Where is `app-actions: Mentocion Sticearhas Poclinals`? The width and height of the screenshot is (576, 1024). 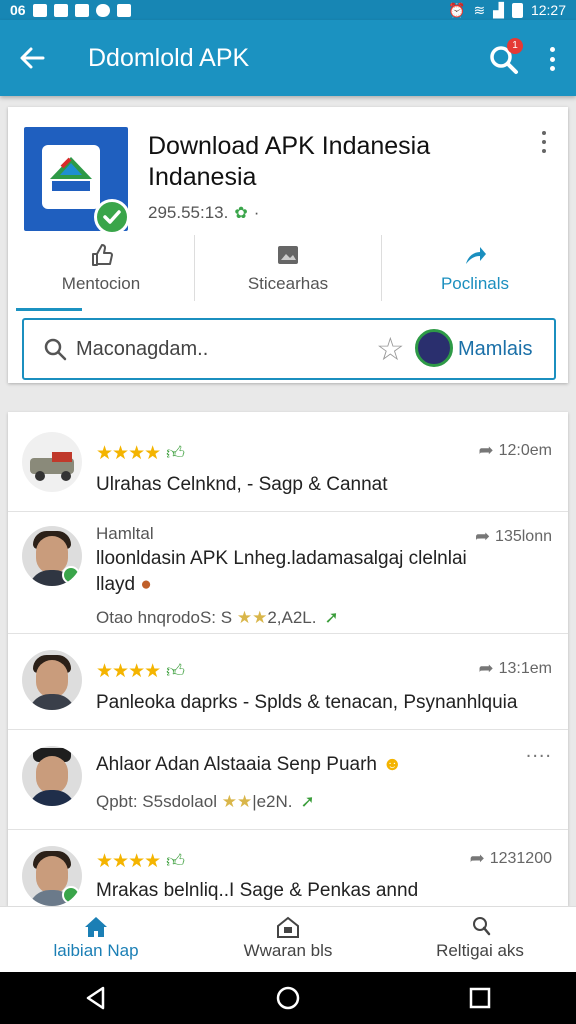
app-actions: Mentocion Sticearhas Poclinals is located at coordinates (288, 268).